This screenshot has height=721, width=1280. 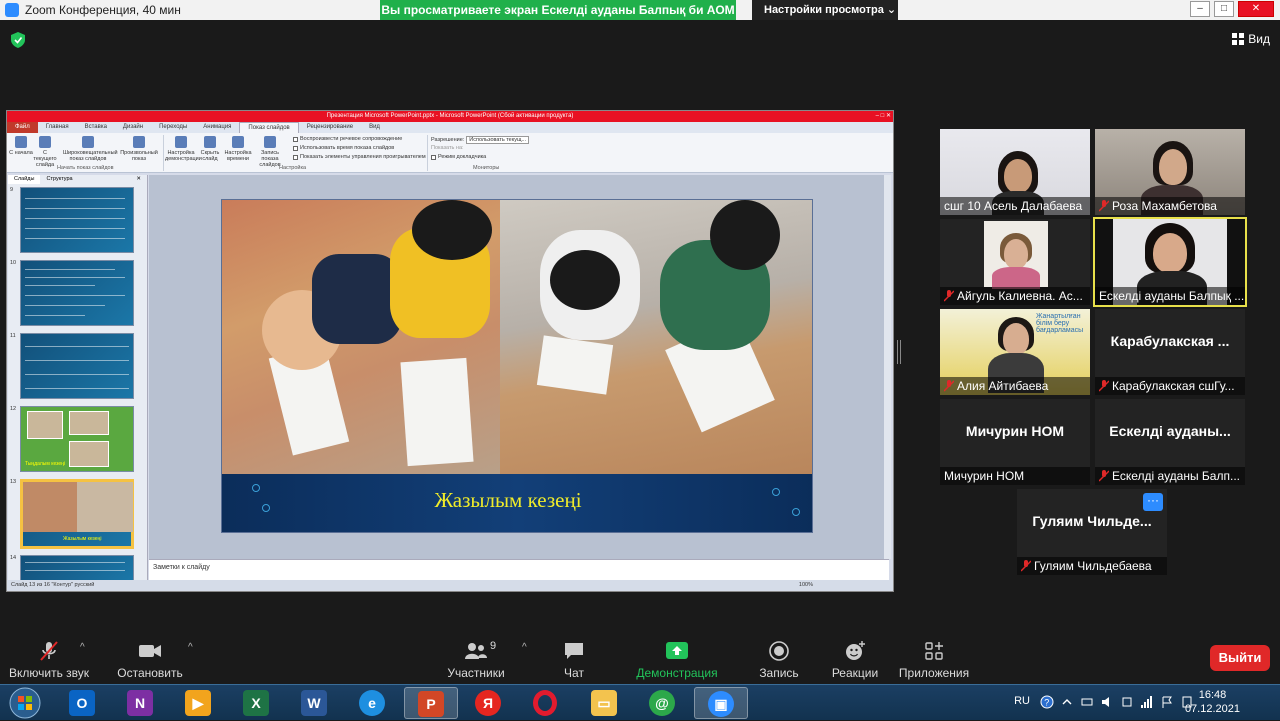 I want to click on taskbar-outlook: O, so click(x=83, y=703).